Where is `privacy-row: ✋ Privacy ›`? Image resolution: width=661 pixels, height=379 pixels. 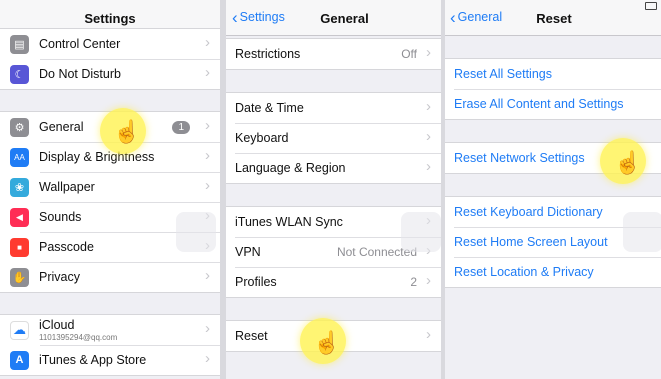
privacy-row: ✋ Privacy › is located at coordinates (110, 277).